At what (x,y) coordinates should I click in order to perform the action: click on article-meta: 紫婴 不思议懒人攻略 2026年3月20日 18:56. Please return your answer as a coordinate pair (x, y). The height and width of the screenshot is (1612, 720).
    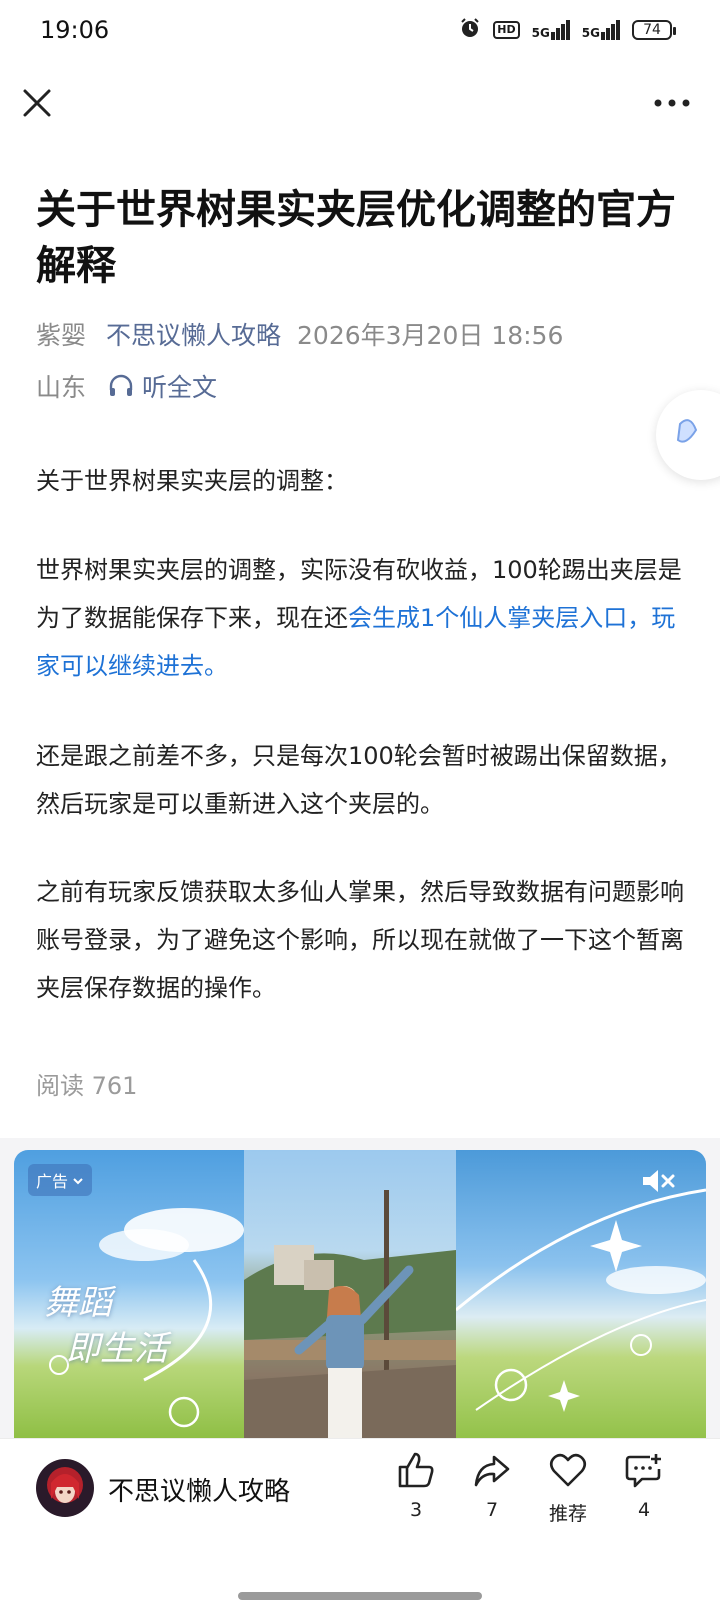
    Looking at the image, I should click on (299, 334).